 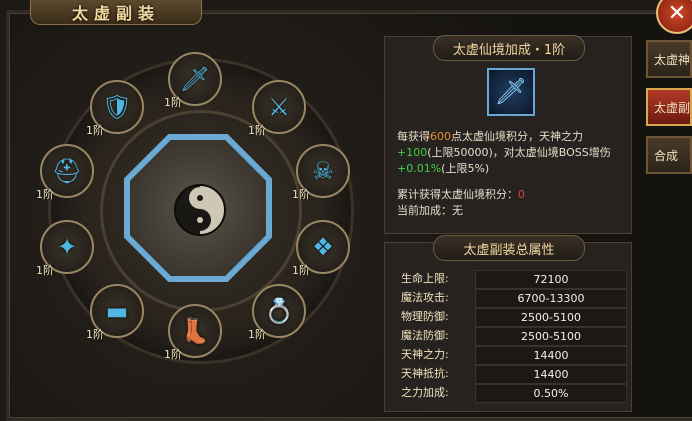 I want to click on tab-taixu-fu: 太虚副, so click(x=669, y=107).